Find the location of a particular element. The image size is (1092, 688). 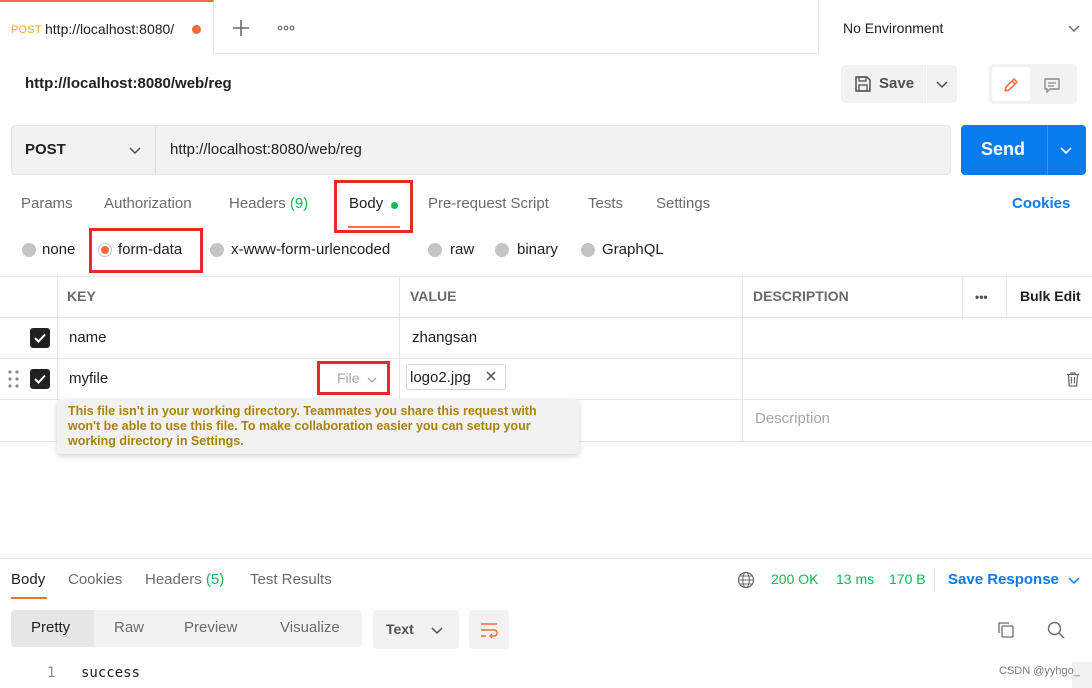

radio-raw-label: raw is located at coordinates (462, 249).